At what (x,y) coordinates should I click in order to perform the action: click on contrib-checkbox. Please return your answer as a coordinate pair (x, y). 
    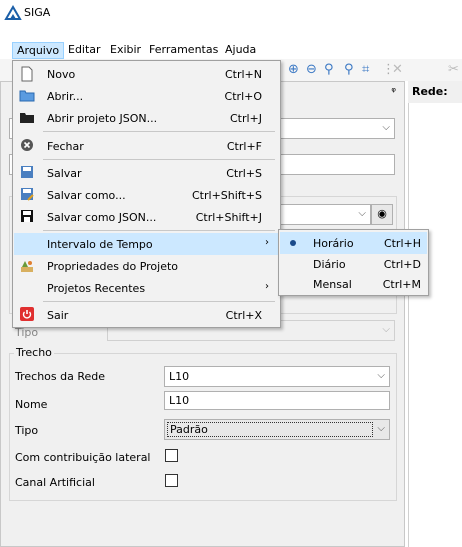
    Looking at the image, I should click on (171, 455).